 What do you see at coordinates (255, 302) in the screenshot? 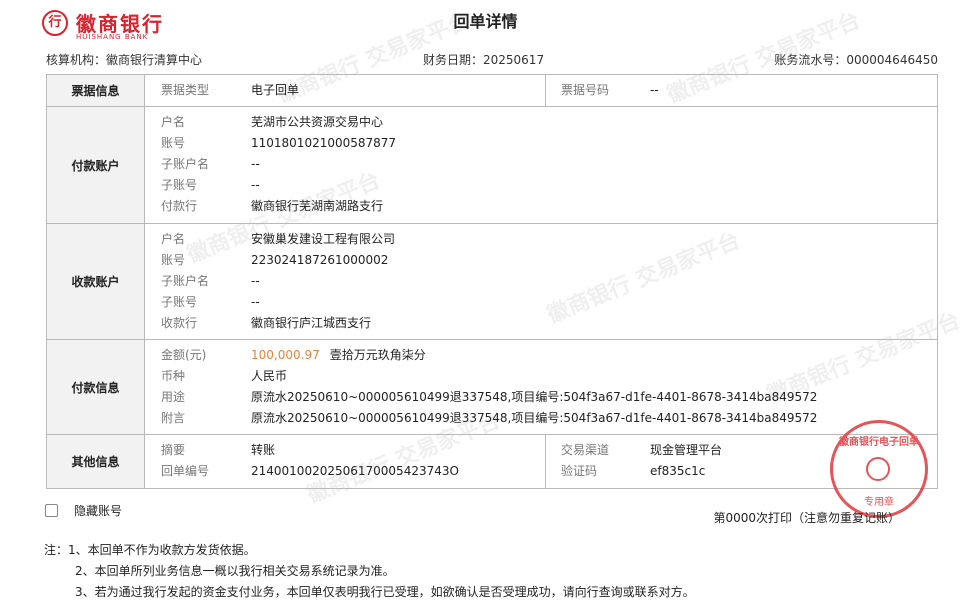
I see `payee-subaccount: --` at bounding box center [255, 302].